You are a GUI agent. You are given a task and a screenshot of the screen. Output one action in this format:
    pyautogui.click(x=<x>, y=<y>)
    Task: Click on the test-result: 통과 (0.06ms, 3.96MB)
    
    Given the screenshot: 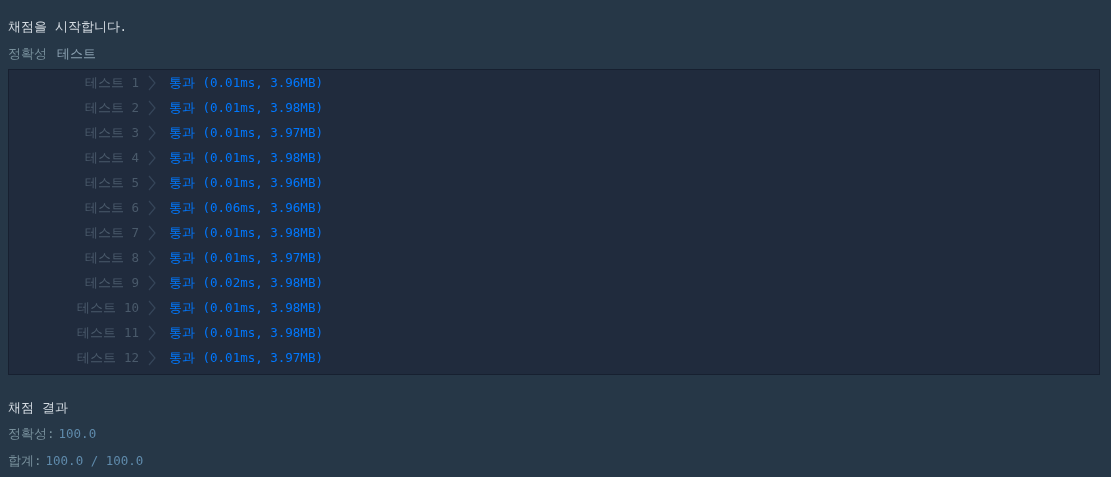 What is the action you would take?
    pyautogui.click(x=246, y=207)
    